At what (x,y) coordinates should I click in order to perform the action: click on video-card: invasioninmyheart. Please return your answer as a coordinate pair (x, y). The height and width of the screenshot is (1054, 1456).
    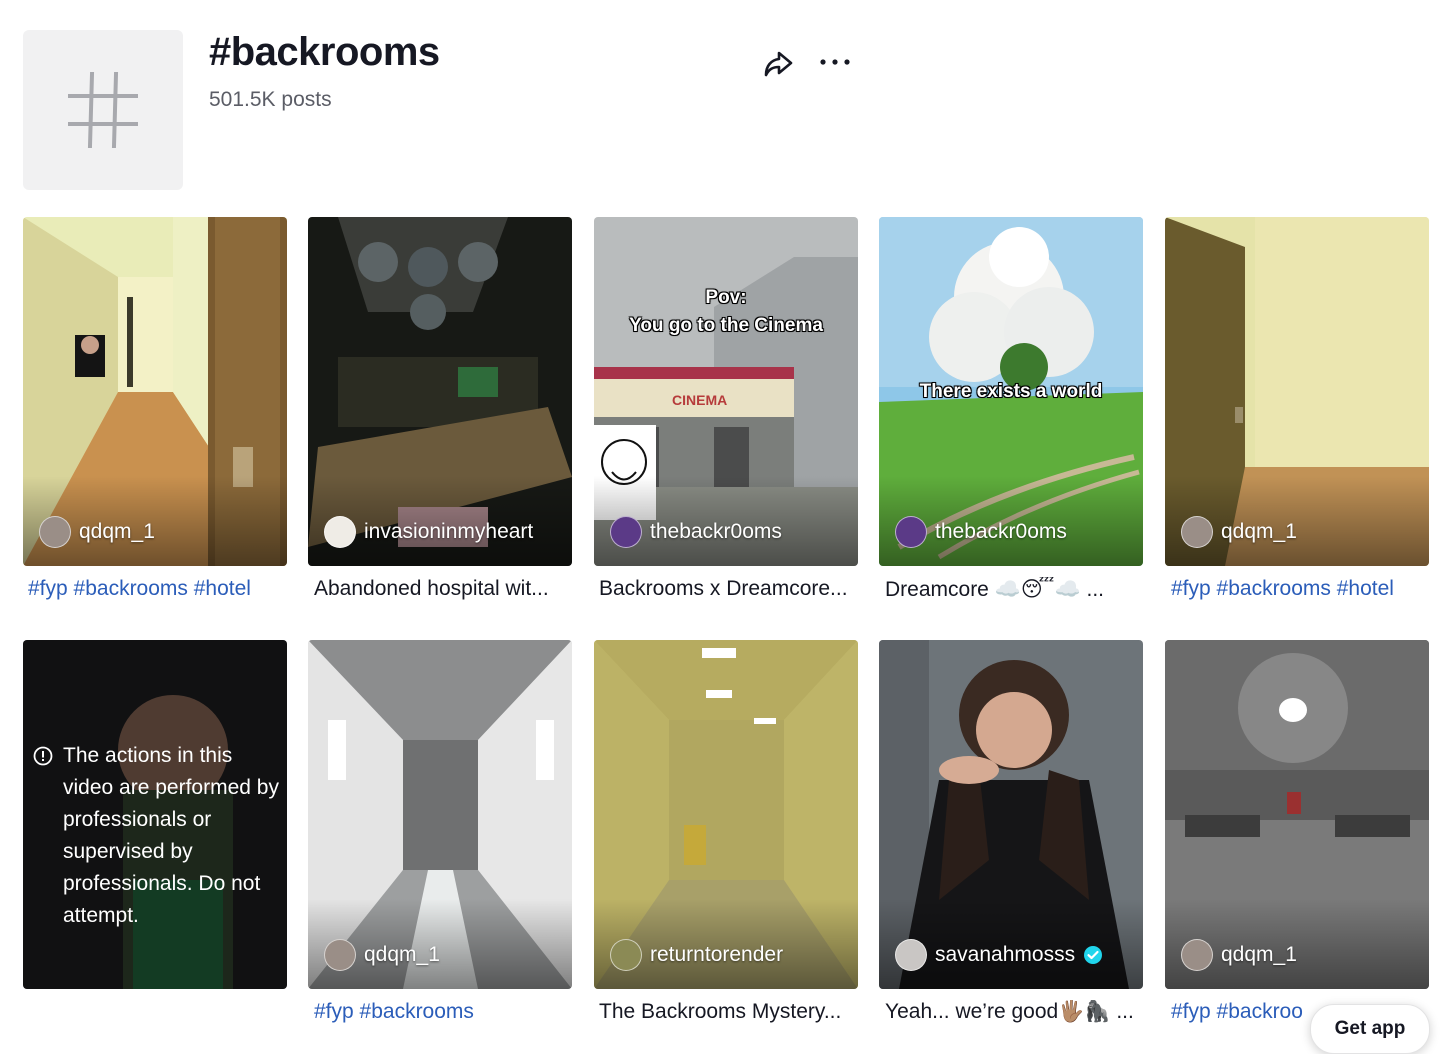
    Looking at the image, I should click on (440, 391).